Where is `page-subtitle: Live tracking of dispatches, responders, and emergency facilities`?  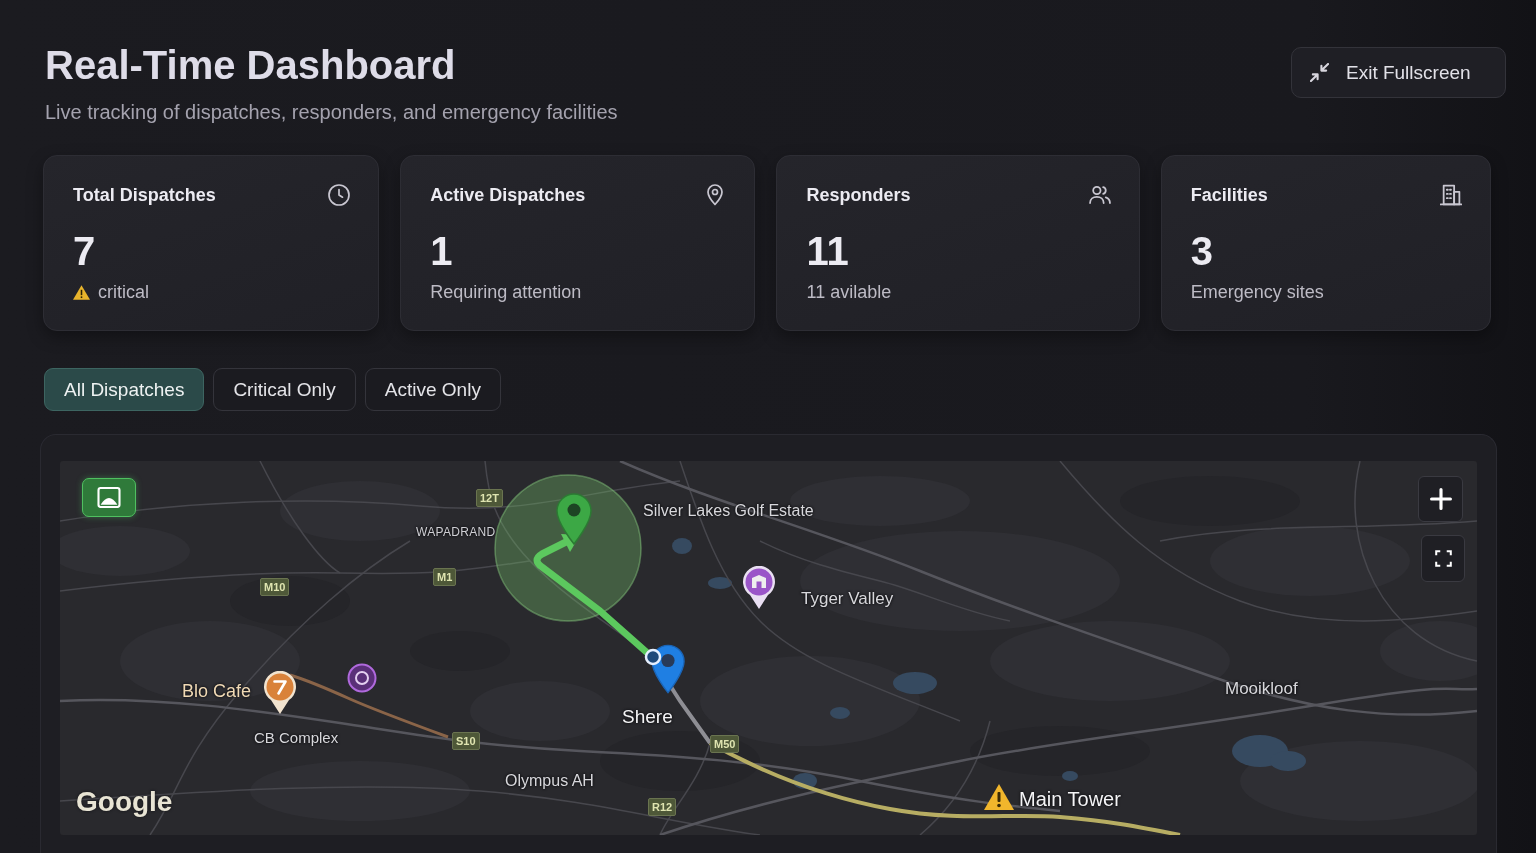
page-subtitle: Live tracking of dispatches, responders, and emergency facilities is located at coordinates (331, 112).